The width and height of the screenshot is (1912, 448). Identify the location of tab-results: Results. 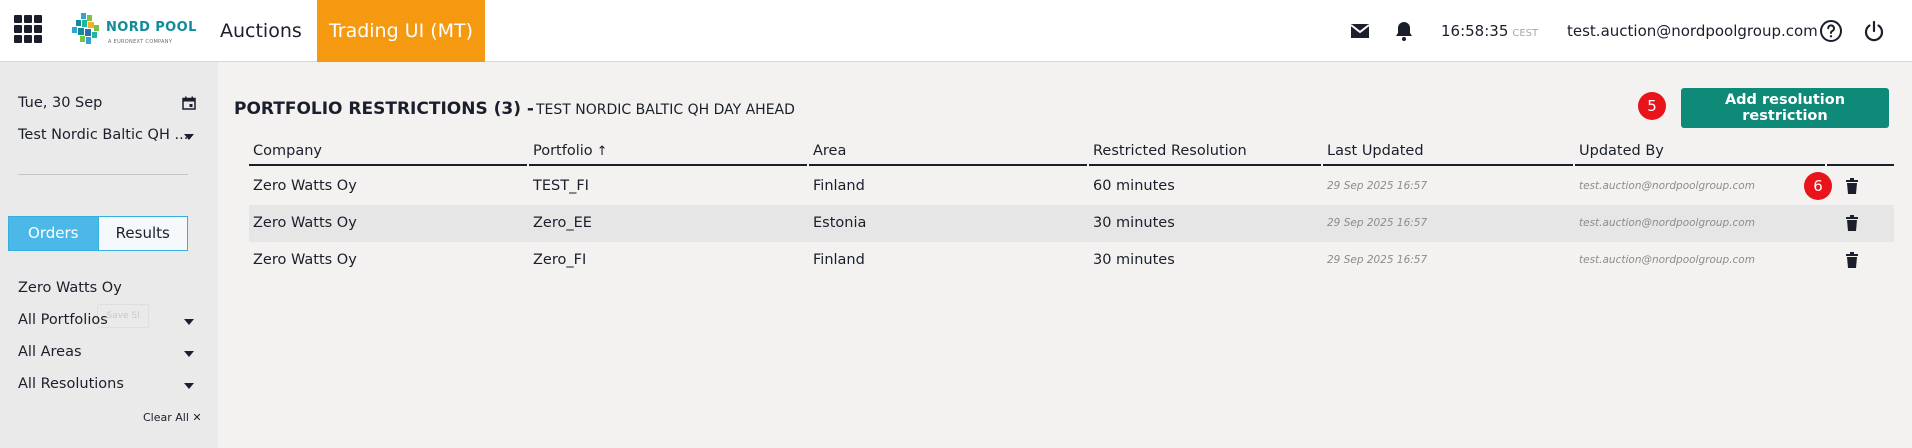
(142, 233).